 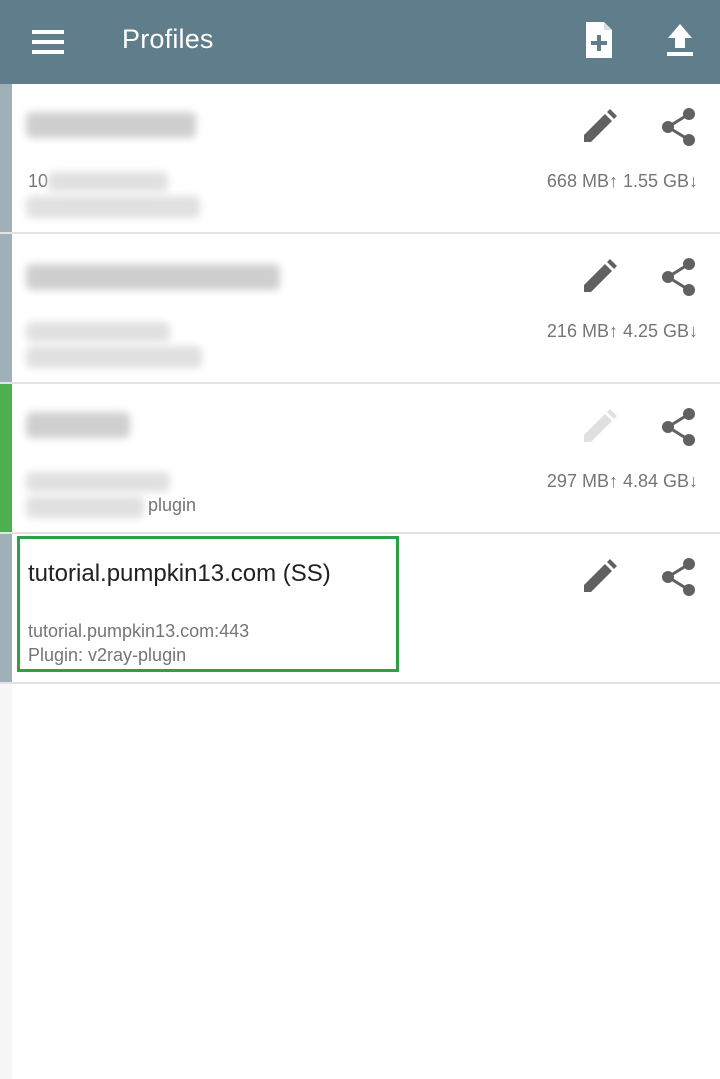 What do you see at coordinates (622, 331) in the screenshot?
I see `profile-traffic: 216 MB↑ 4.25 GB↓` at bounding box center [622, 331].